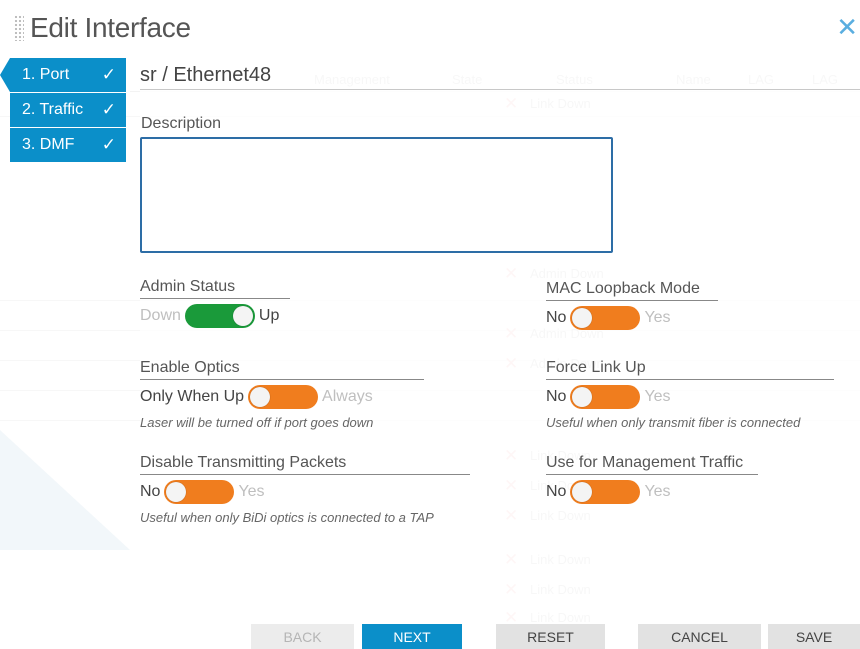  Describe the element at coordinates (283, 397) in the screenshot. I see `enable-optics-toggle` at that location.